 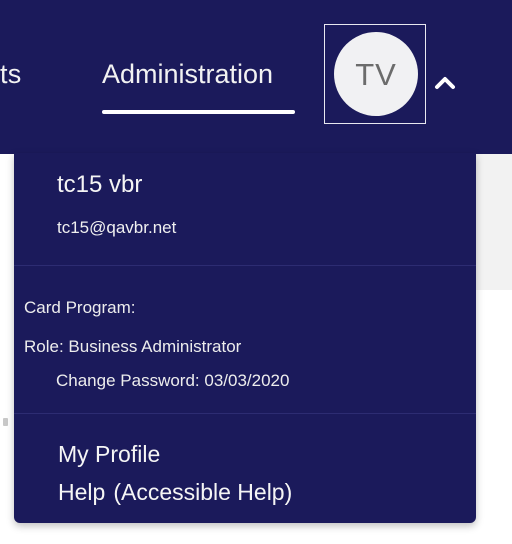 What do you see at coordinates (100, 184) in the screenshot?
I see `user-name: tc15 vbr` at bounding box center [100, 184].